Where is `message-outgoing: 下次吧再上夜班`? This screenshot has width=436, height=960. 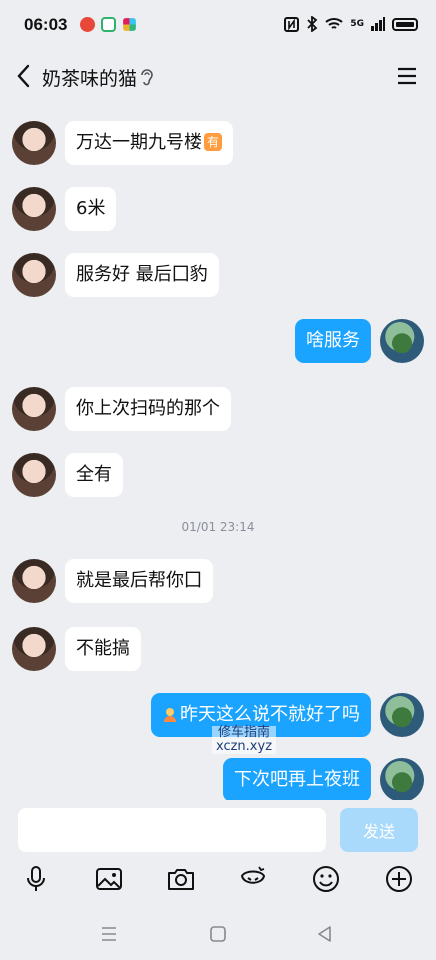 message-outgoing: 下次吧再上夜班 is located at coordinates (323, 780).